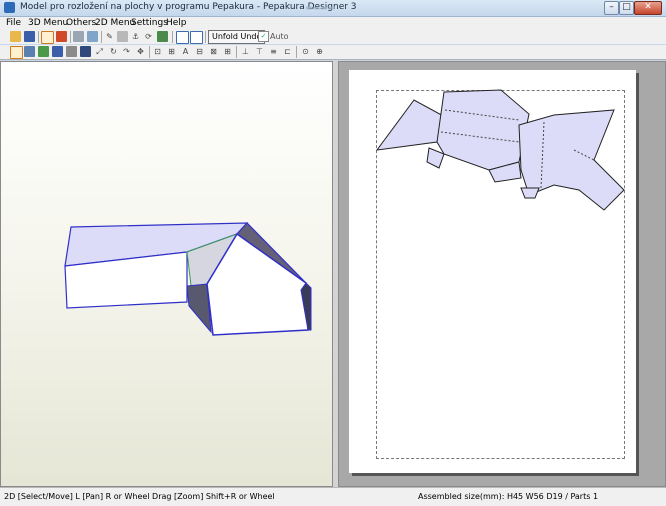 This screenshot has height=506, width=666. What do you see at coordinates (29, 36) in the screenshot?
I see `save-icon` at bounding box center [29, 36].